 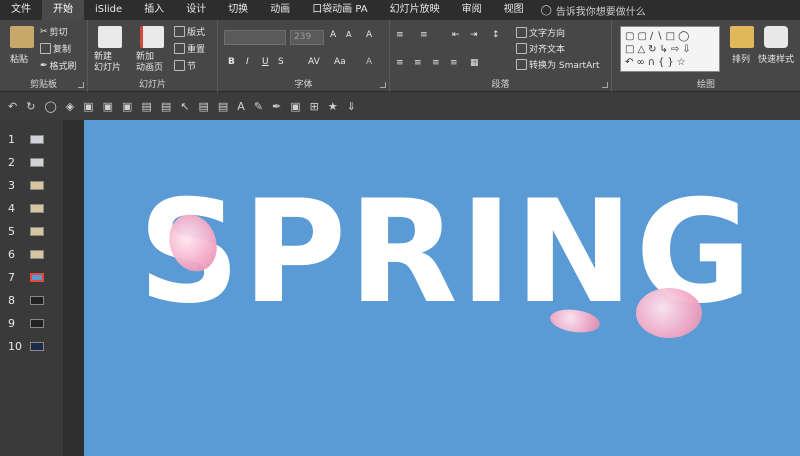 What do you see at coordinates (189, 31) in the screenshot?
I see `layout-button: 版式` at bounding box center [189, 31].